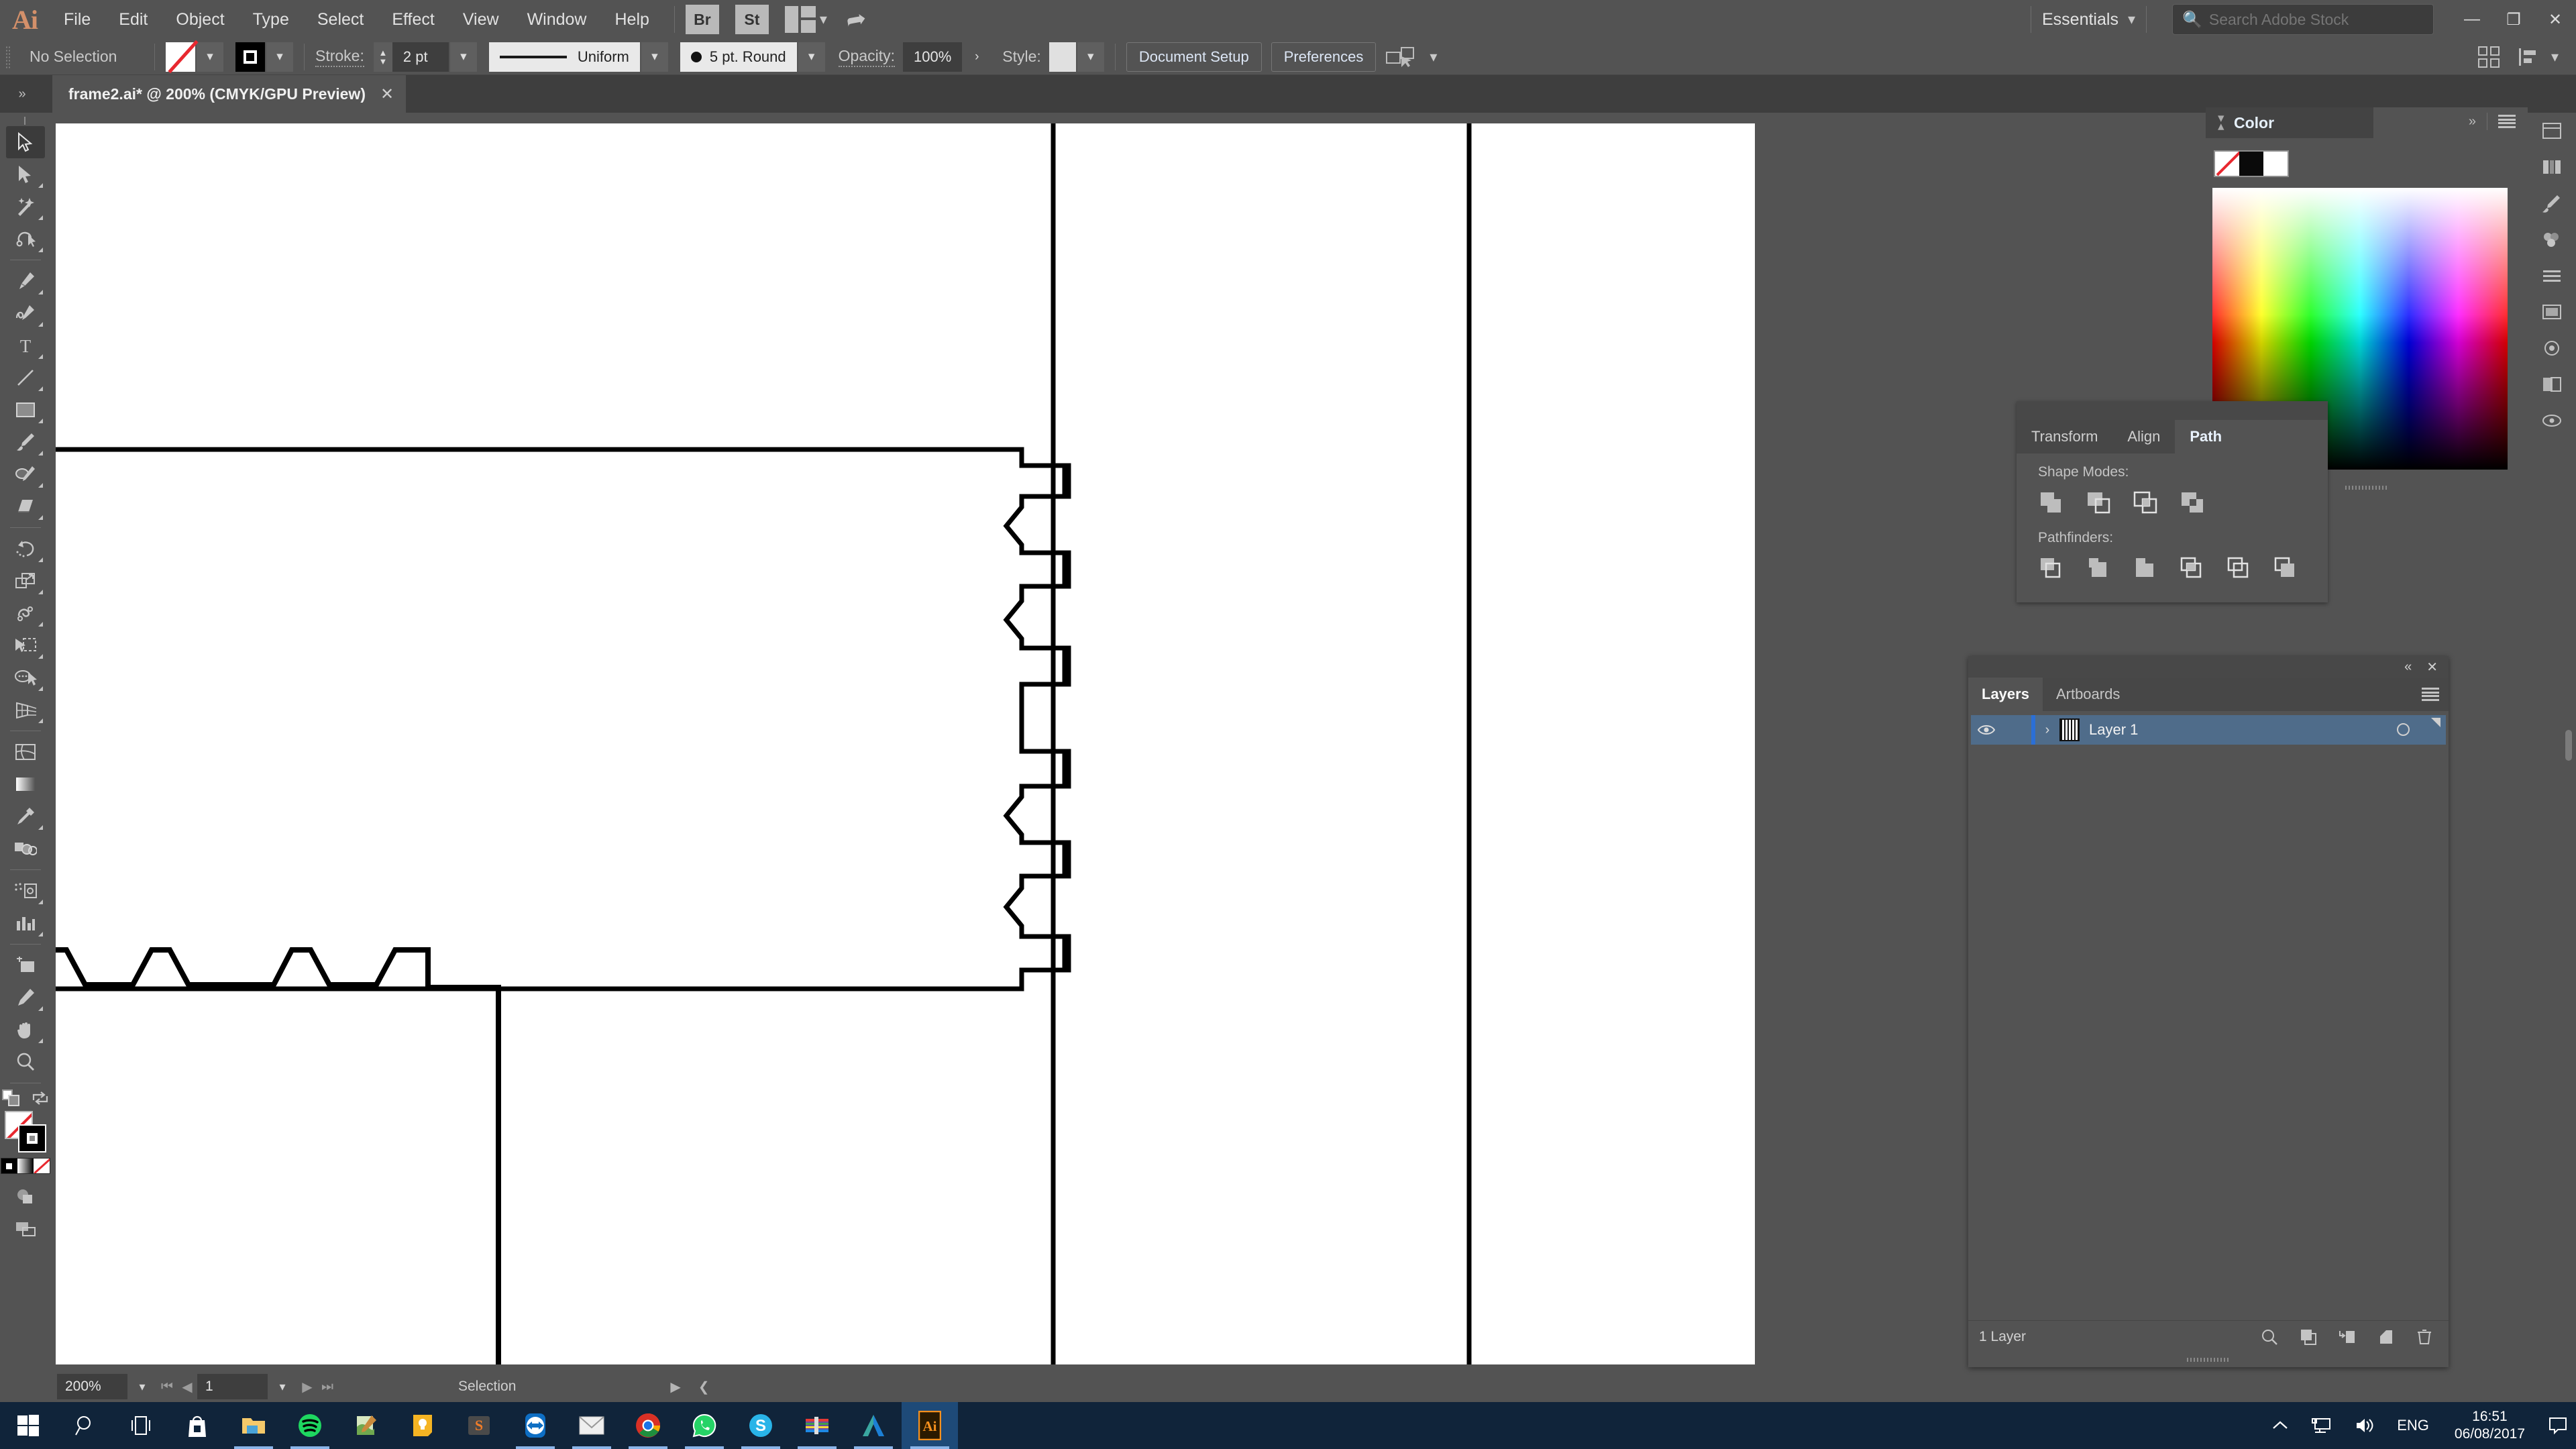  Describe the element at coordinates (25, 710) in the screenshot. I see `perspective-grid-tool` at that location.